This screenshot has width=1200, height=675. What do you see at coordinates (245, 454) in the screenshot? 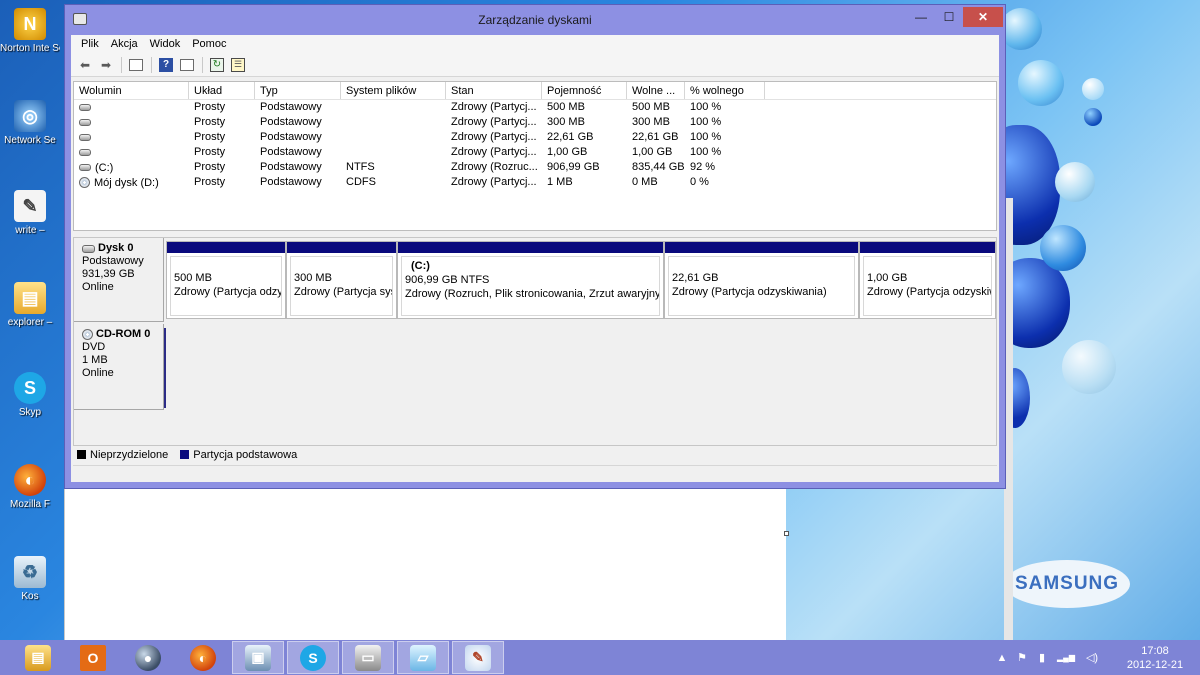
I see `legend-primary-label: Partycja podstawowa` at bounding box center [245, 454].